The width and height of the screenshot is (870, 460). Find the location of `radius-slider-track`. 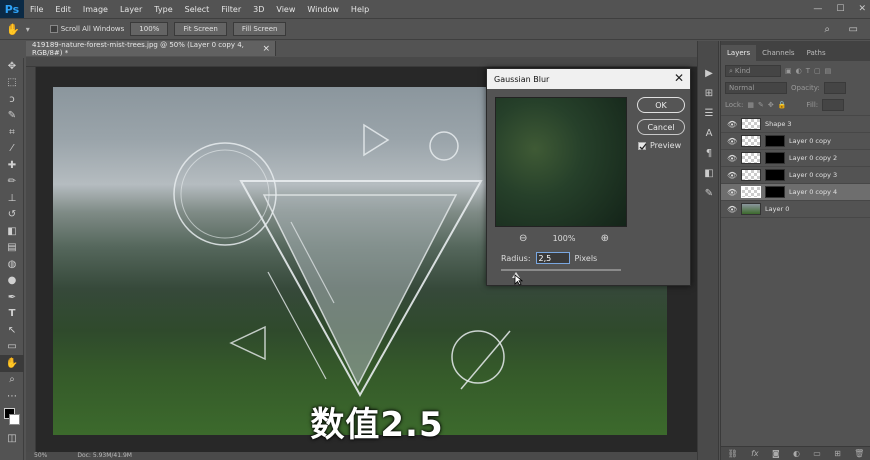

radius-slider-track is located at coordinates (561, 270).